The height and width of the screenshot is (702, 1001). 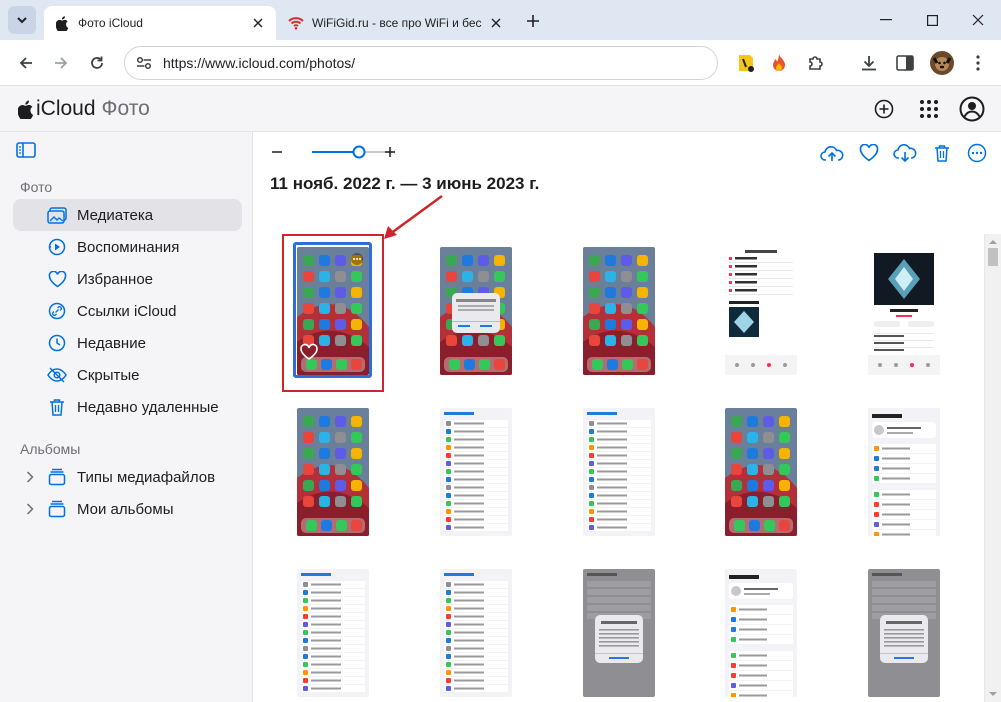 What do you see at coordinates (533, 21) in the screenshot?
I see `new-tab-button` at bounding box center [533, 21].